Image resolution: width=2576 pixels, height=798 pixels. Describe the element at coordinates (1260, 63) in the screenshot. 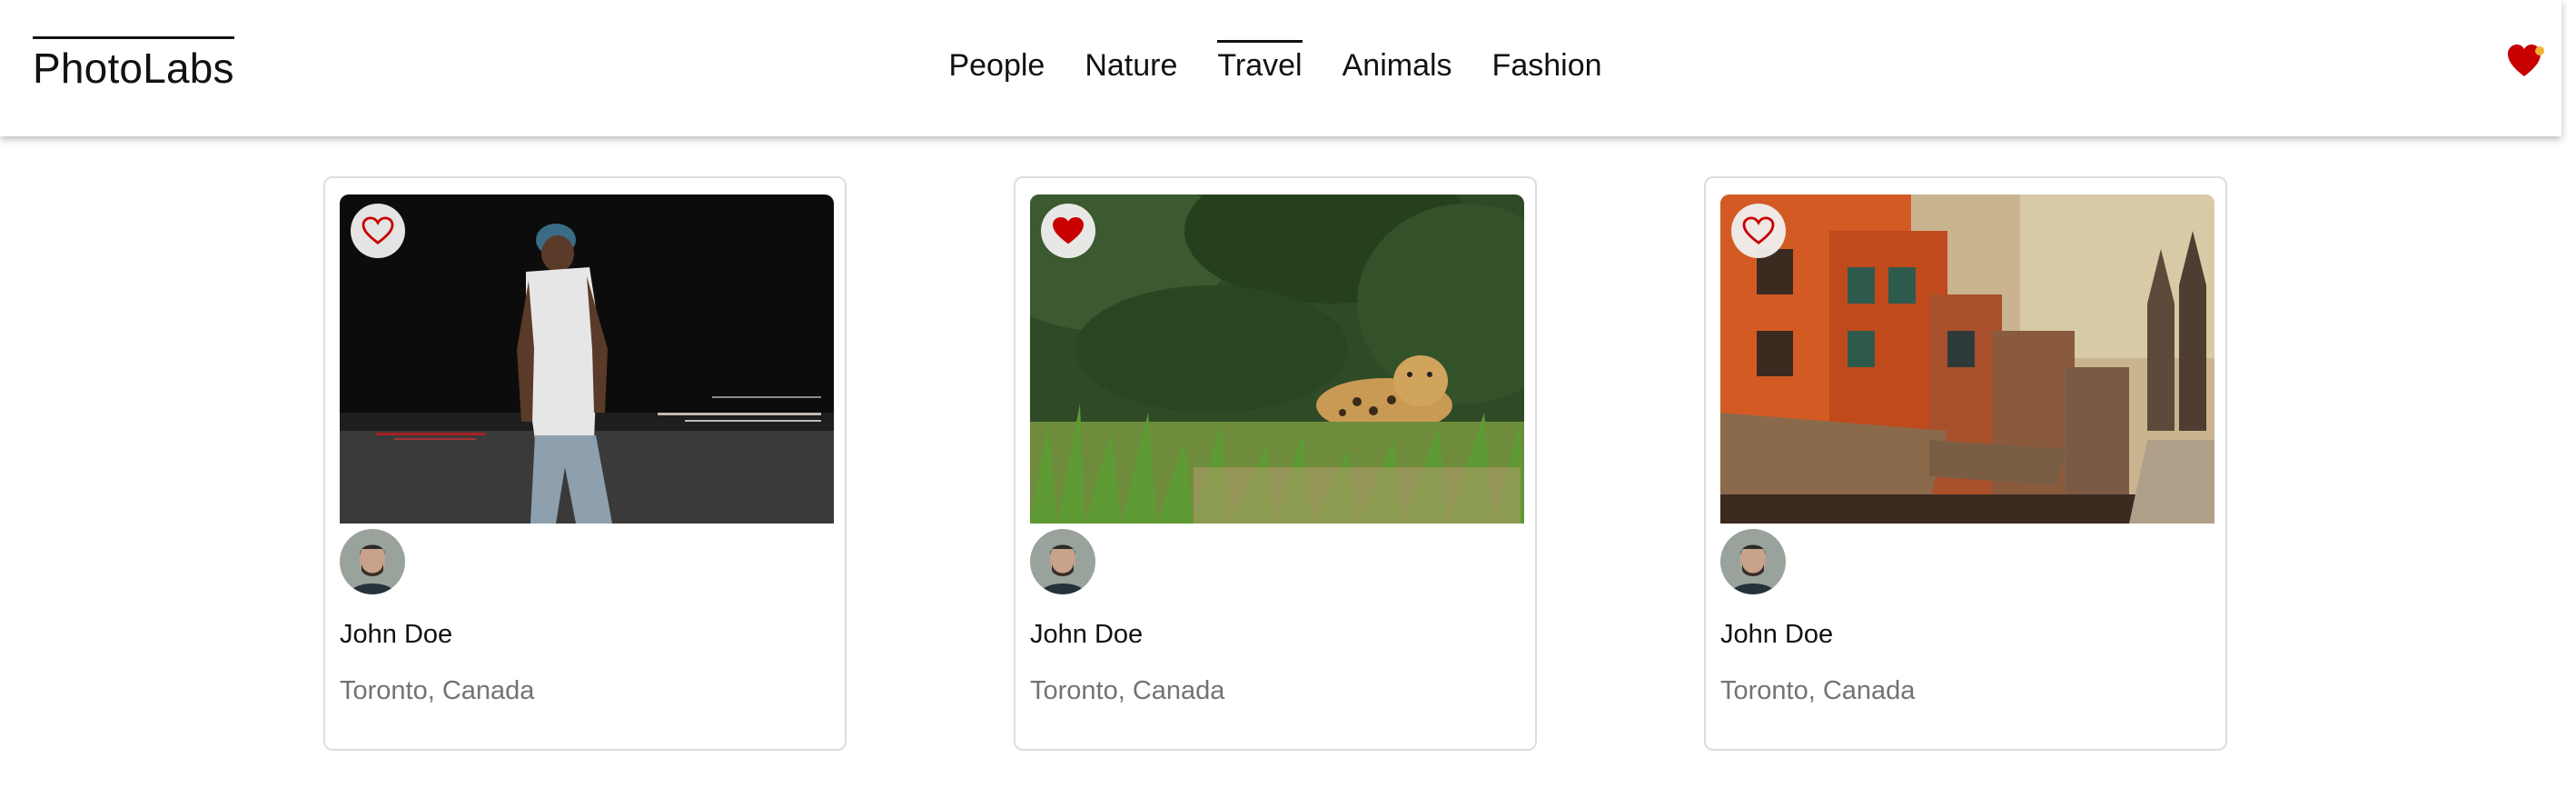

I see `topic-travel: Travel` at that location.